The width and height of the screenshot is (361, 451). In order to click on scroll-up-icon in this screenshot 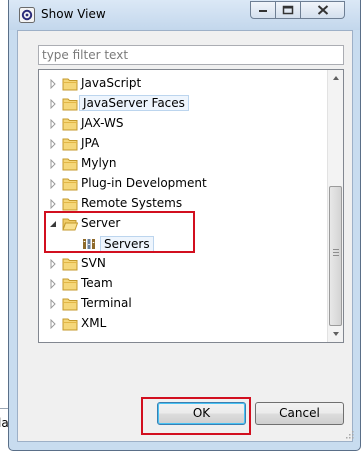, I will do `click(336, 78)`.